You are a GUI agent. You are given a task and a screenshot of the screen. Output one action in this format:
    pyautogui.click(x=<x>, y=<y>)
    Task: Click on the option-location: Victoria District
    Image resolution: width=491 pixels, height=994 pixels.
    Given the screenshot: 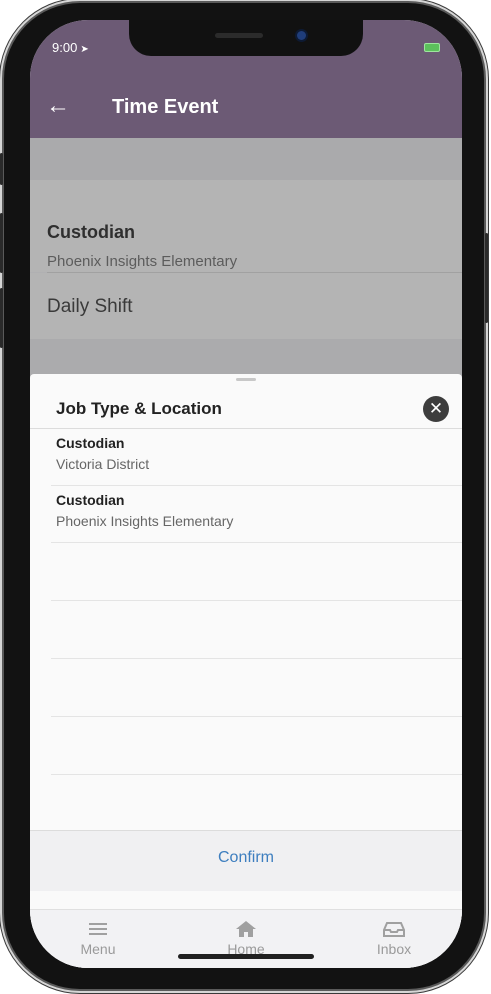 What is the action you would take?
    pyautogui.click(x=103, y=464)
    